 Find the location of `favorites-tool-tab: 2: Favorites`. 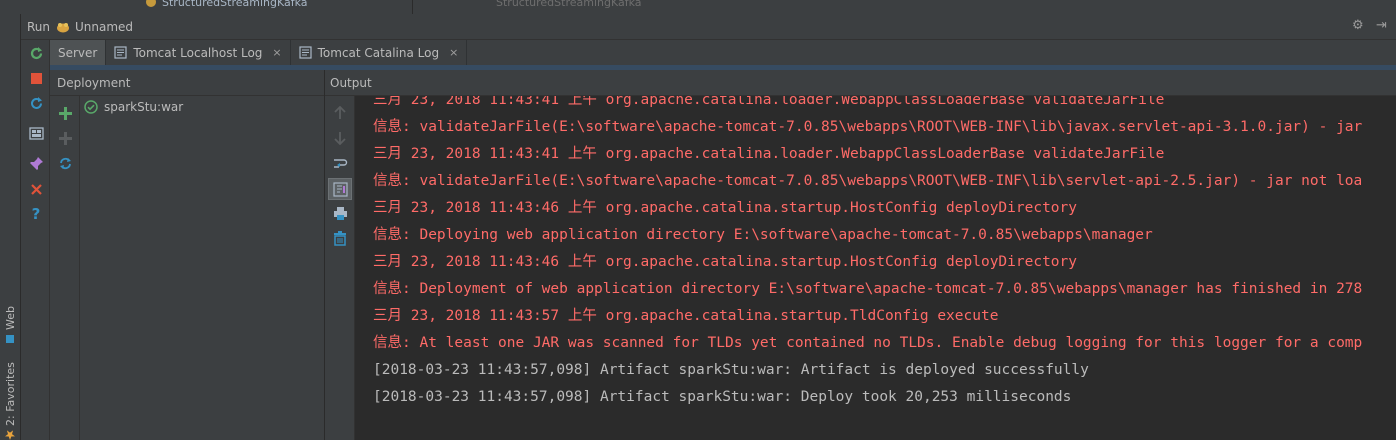

favorites-tool-tab: 2: Favorites is located at coordinates (10, 400).